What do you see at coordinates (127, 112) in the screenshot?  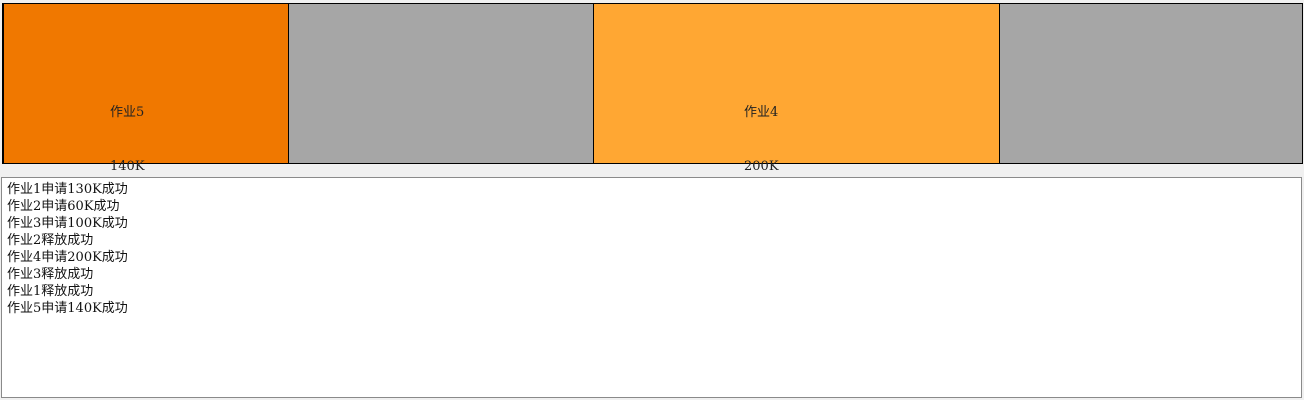 I see `block-job-name: 作业5` at bounding box center [127, 112].